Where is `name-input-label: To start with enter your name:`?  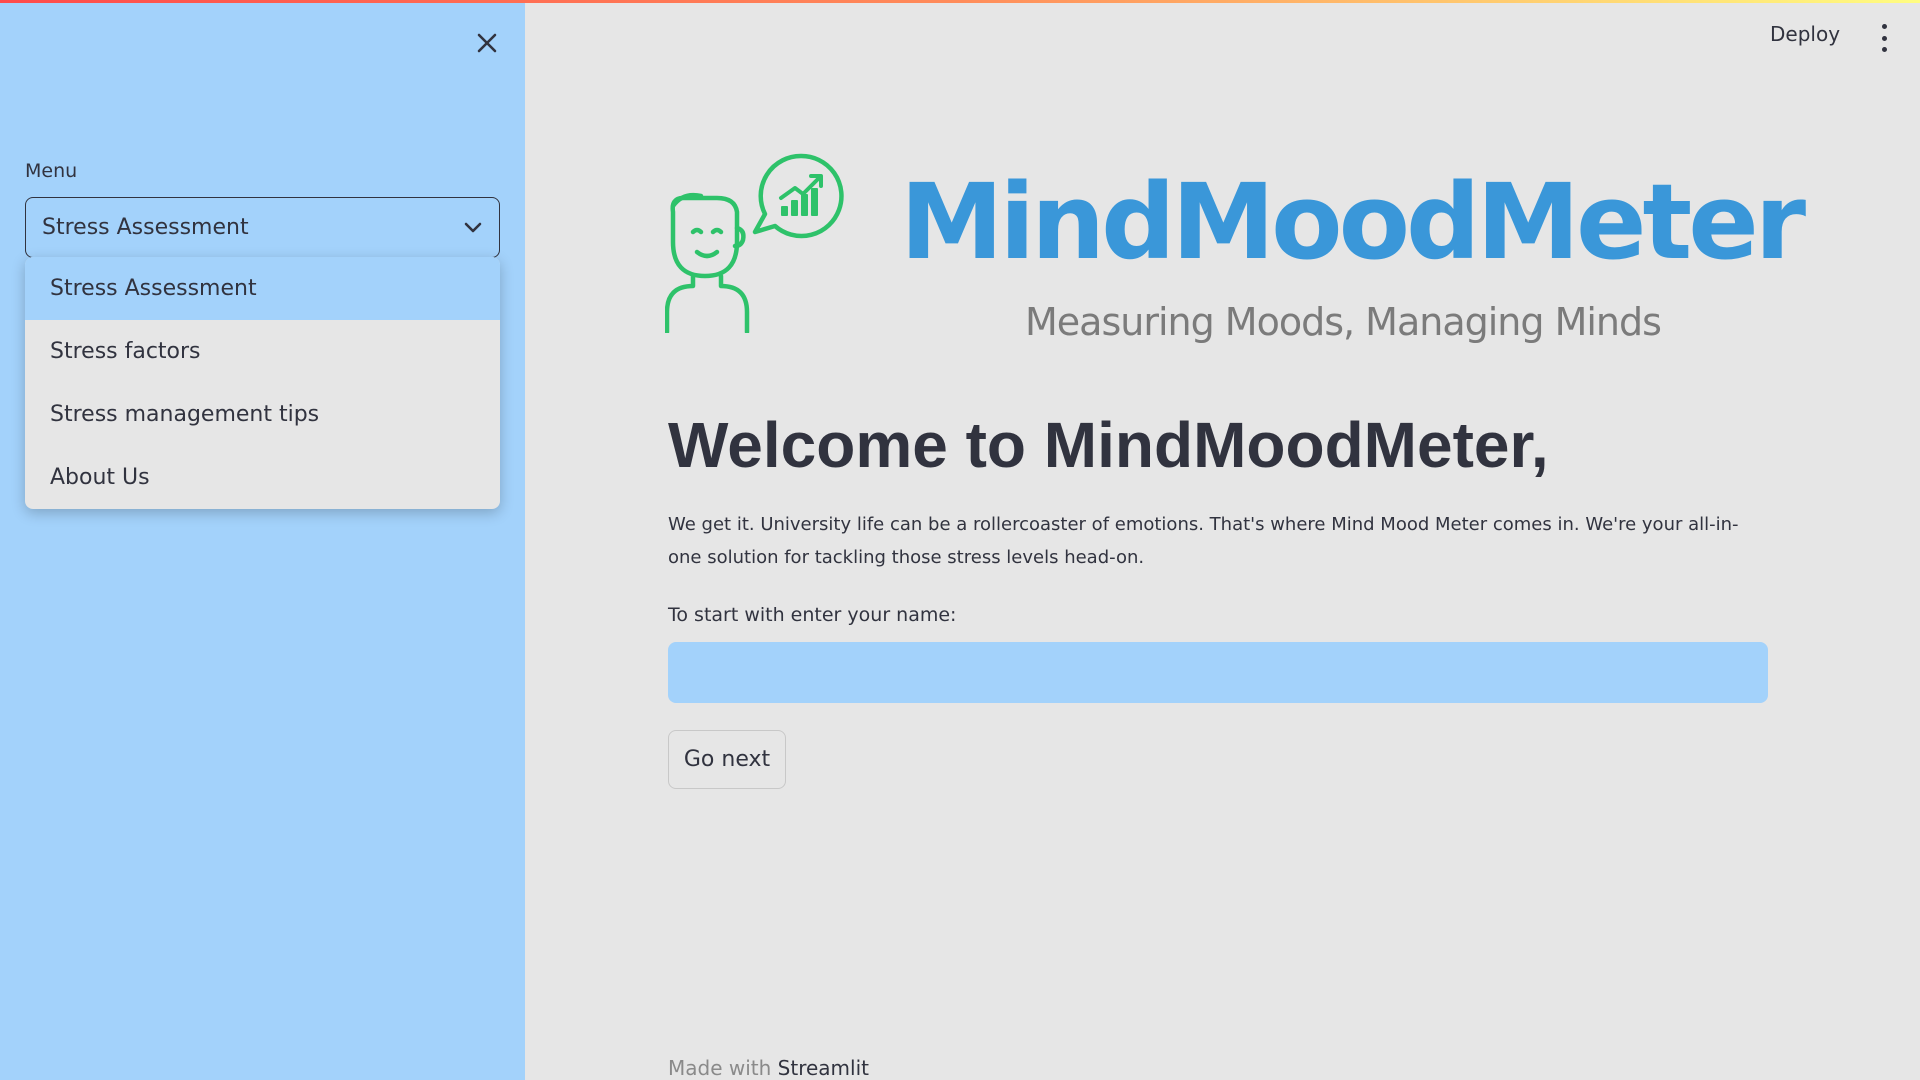 name-input-label: To start with enter your name: is located at coordinates (812, 615).